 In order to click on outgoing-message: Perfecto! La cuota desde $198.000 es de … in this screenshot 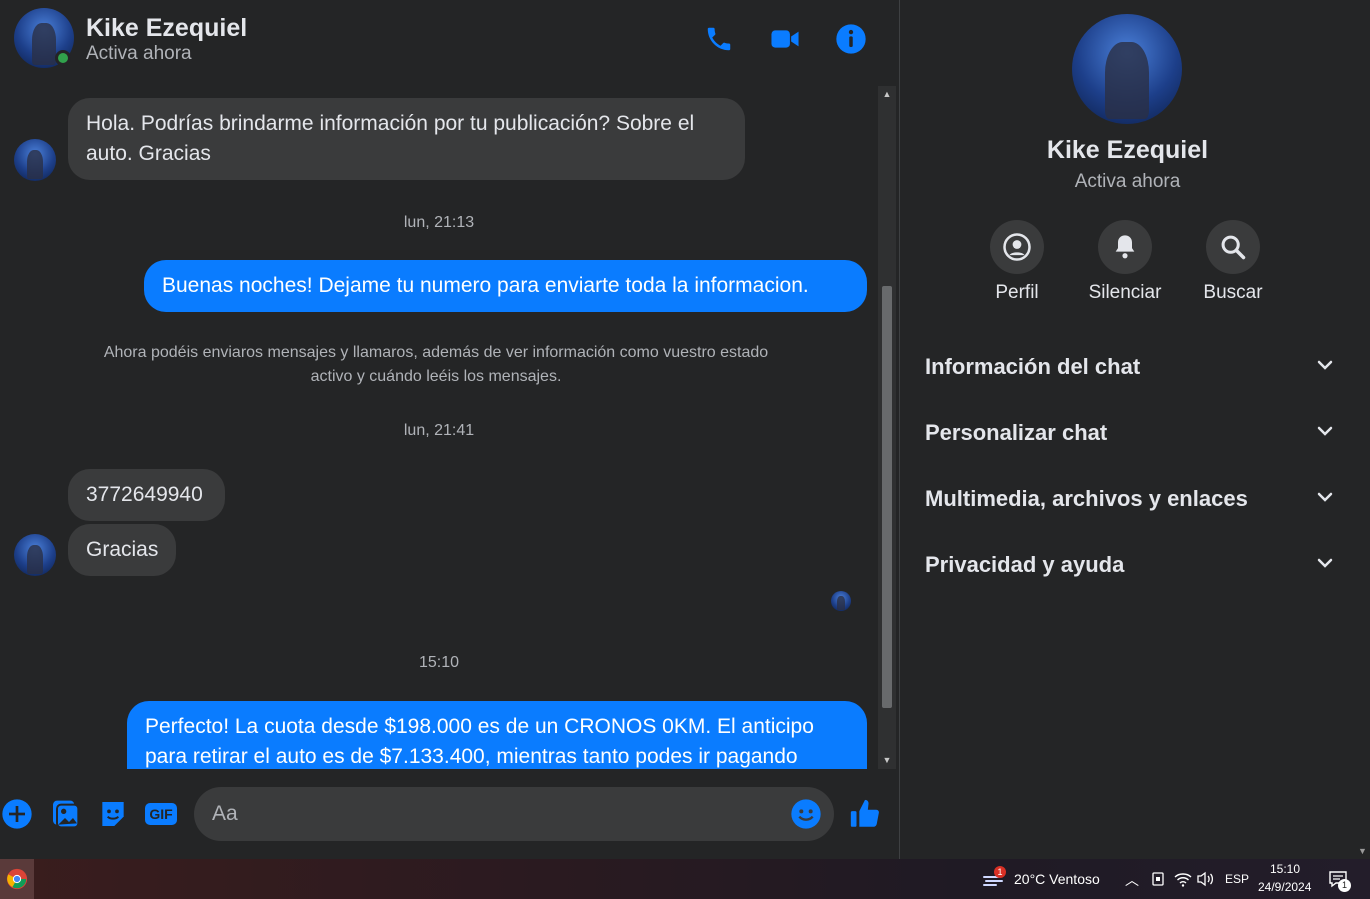, I will do `click(497, 735)`.